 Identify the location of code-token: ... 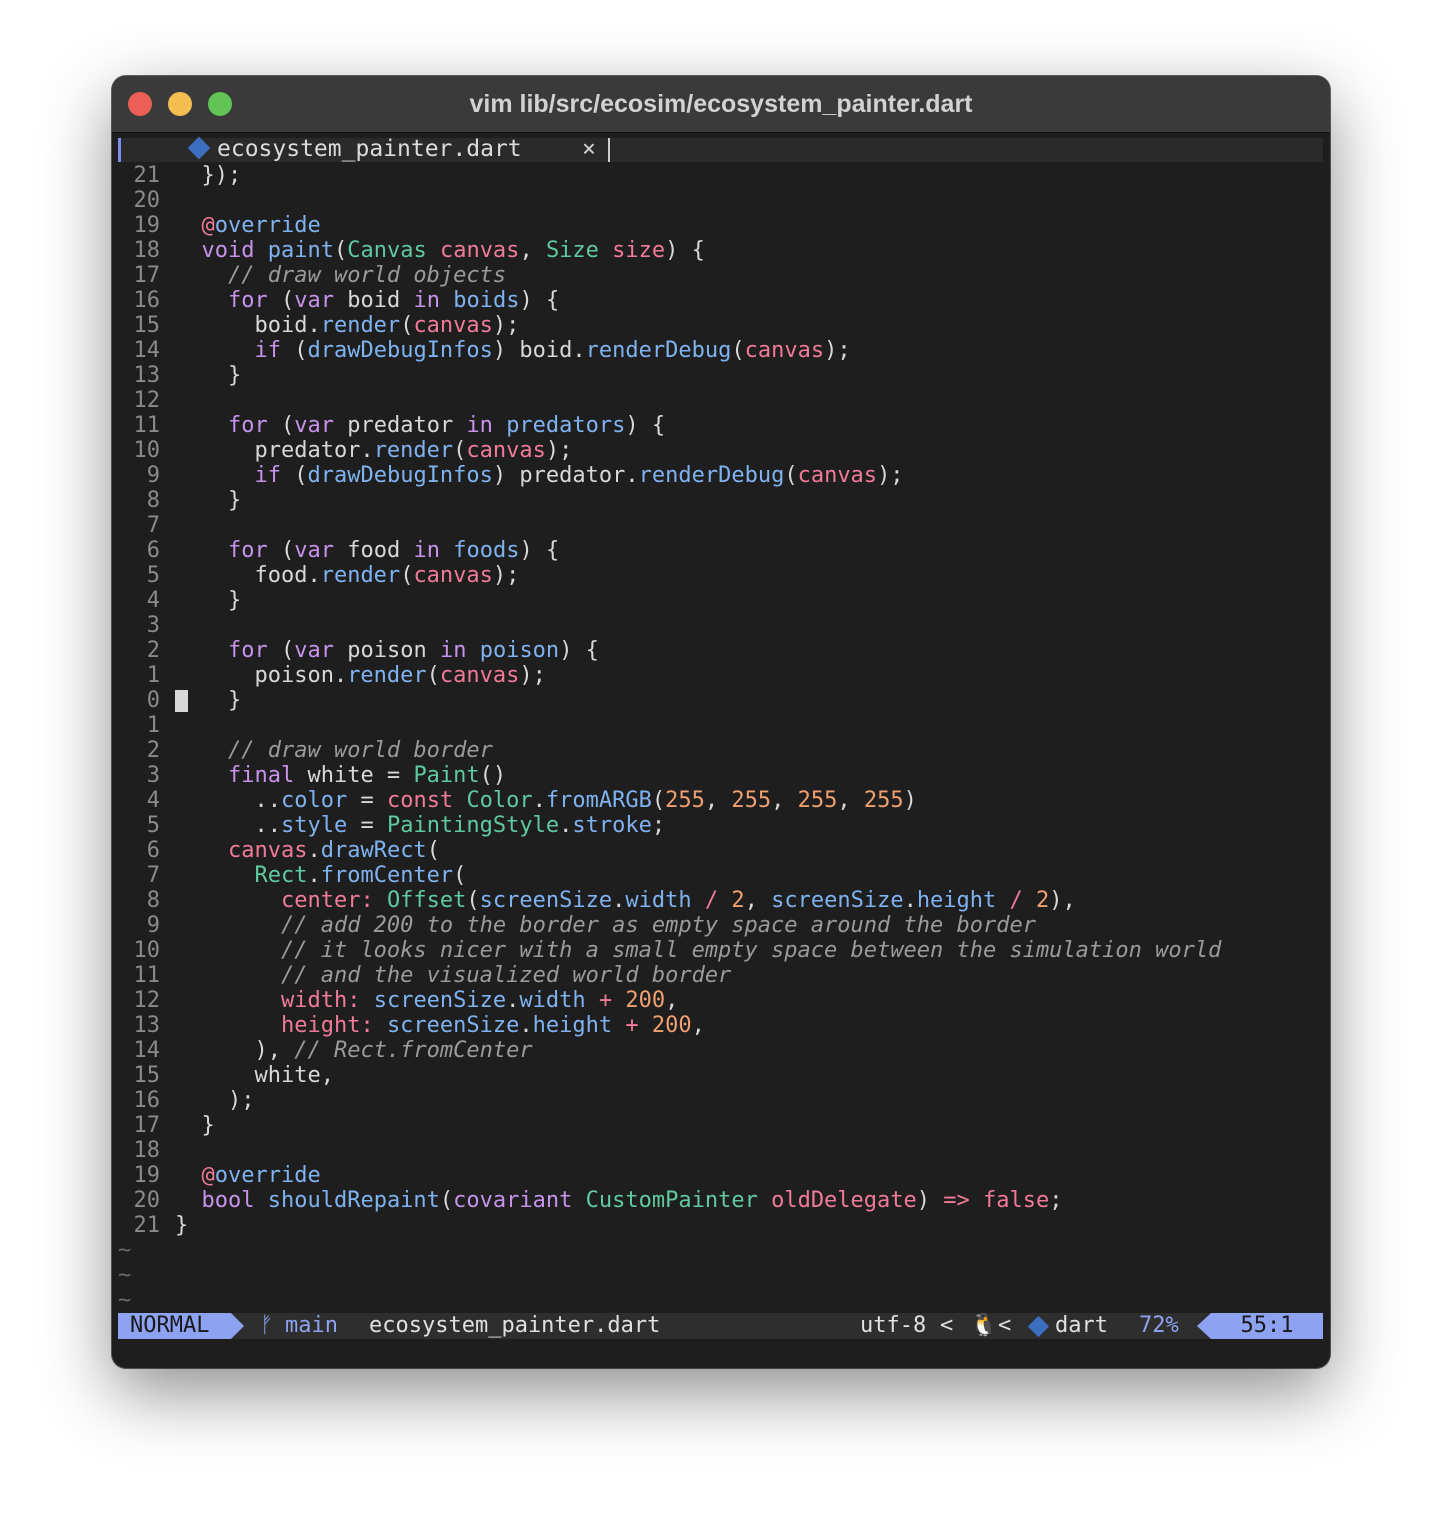
(228, 825).